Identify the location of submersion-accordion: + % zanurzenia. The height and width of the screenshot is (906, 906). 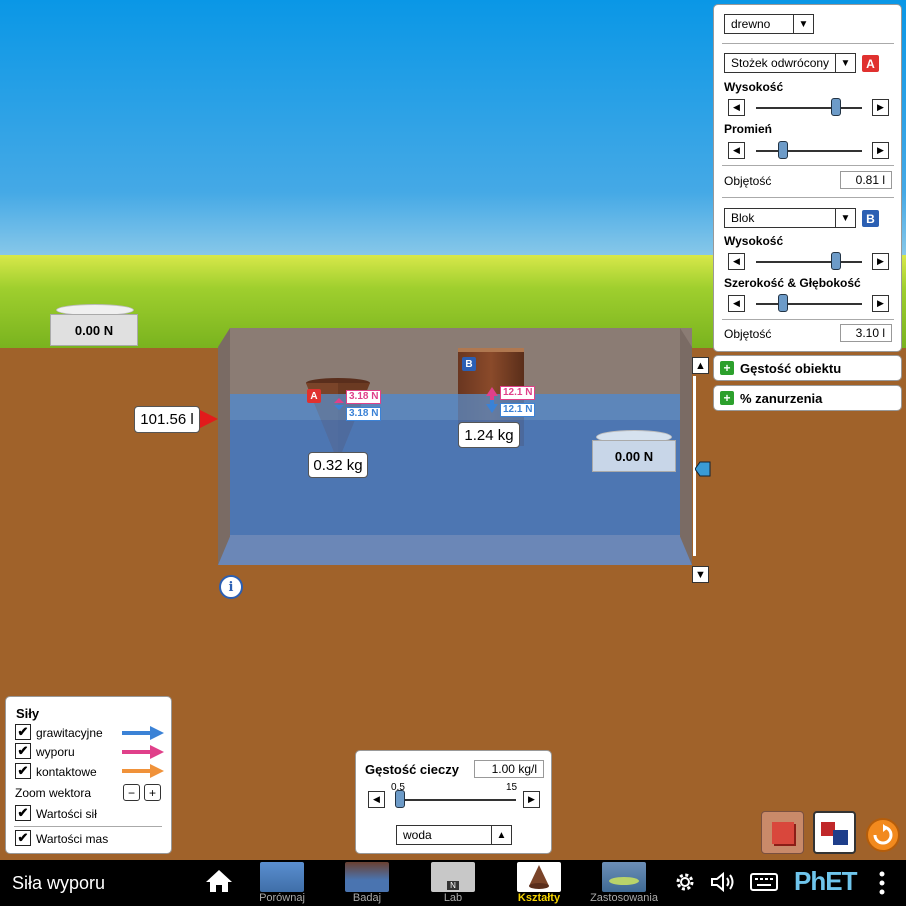
(807, 398).